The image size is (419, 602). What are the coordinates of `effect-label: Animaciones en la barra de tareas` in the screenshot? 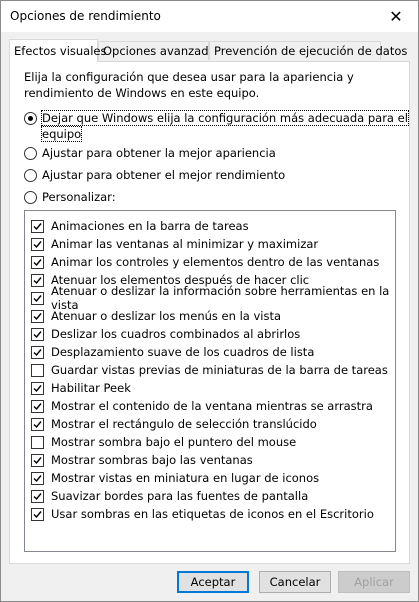 It's located at (150, 226).